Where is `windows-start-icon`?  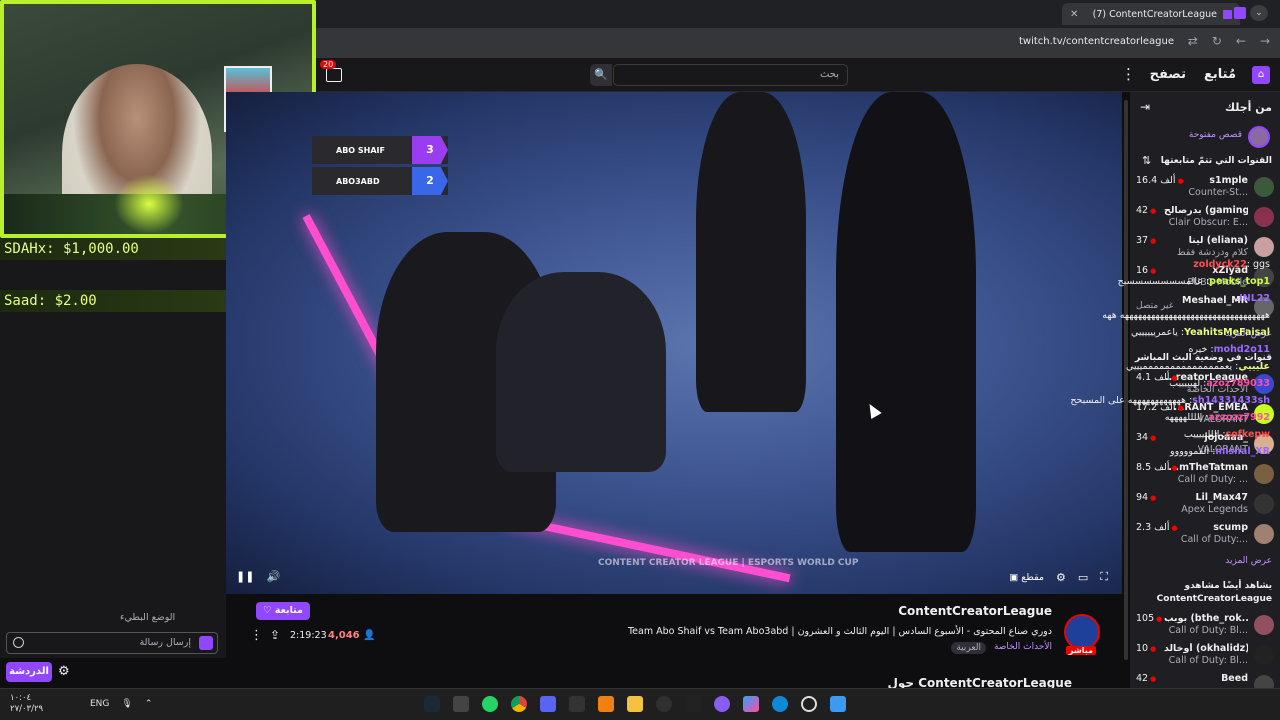 windows-start-icon is located at coordinates (838, 704).